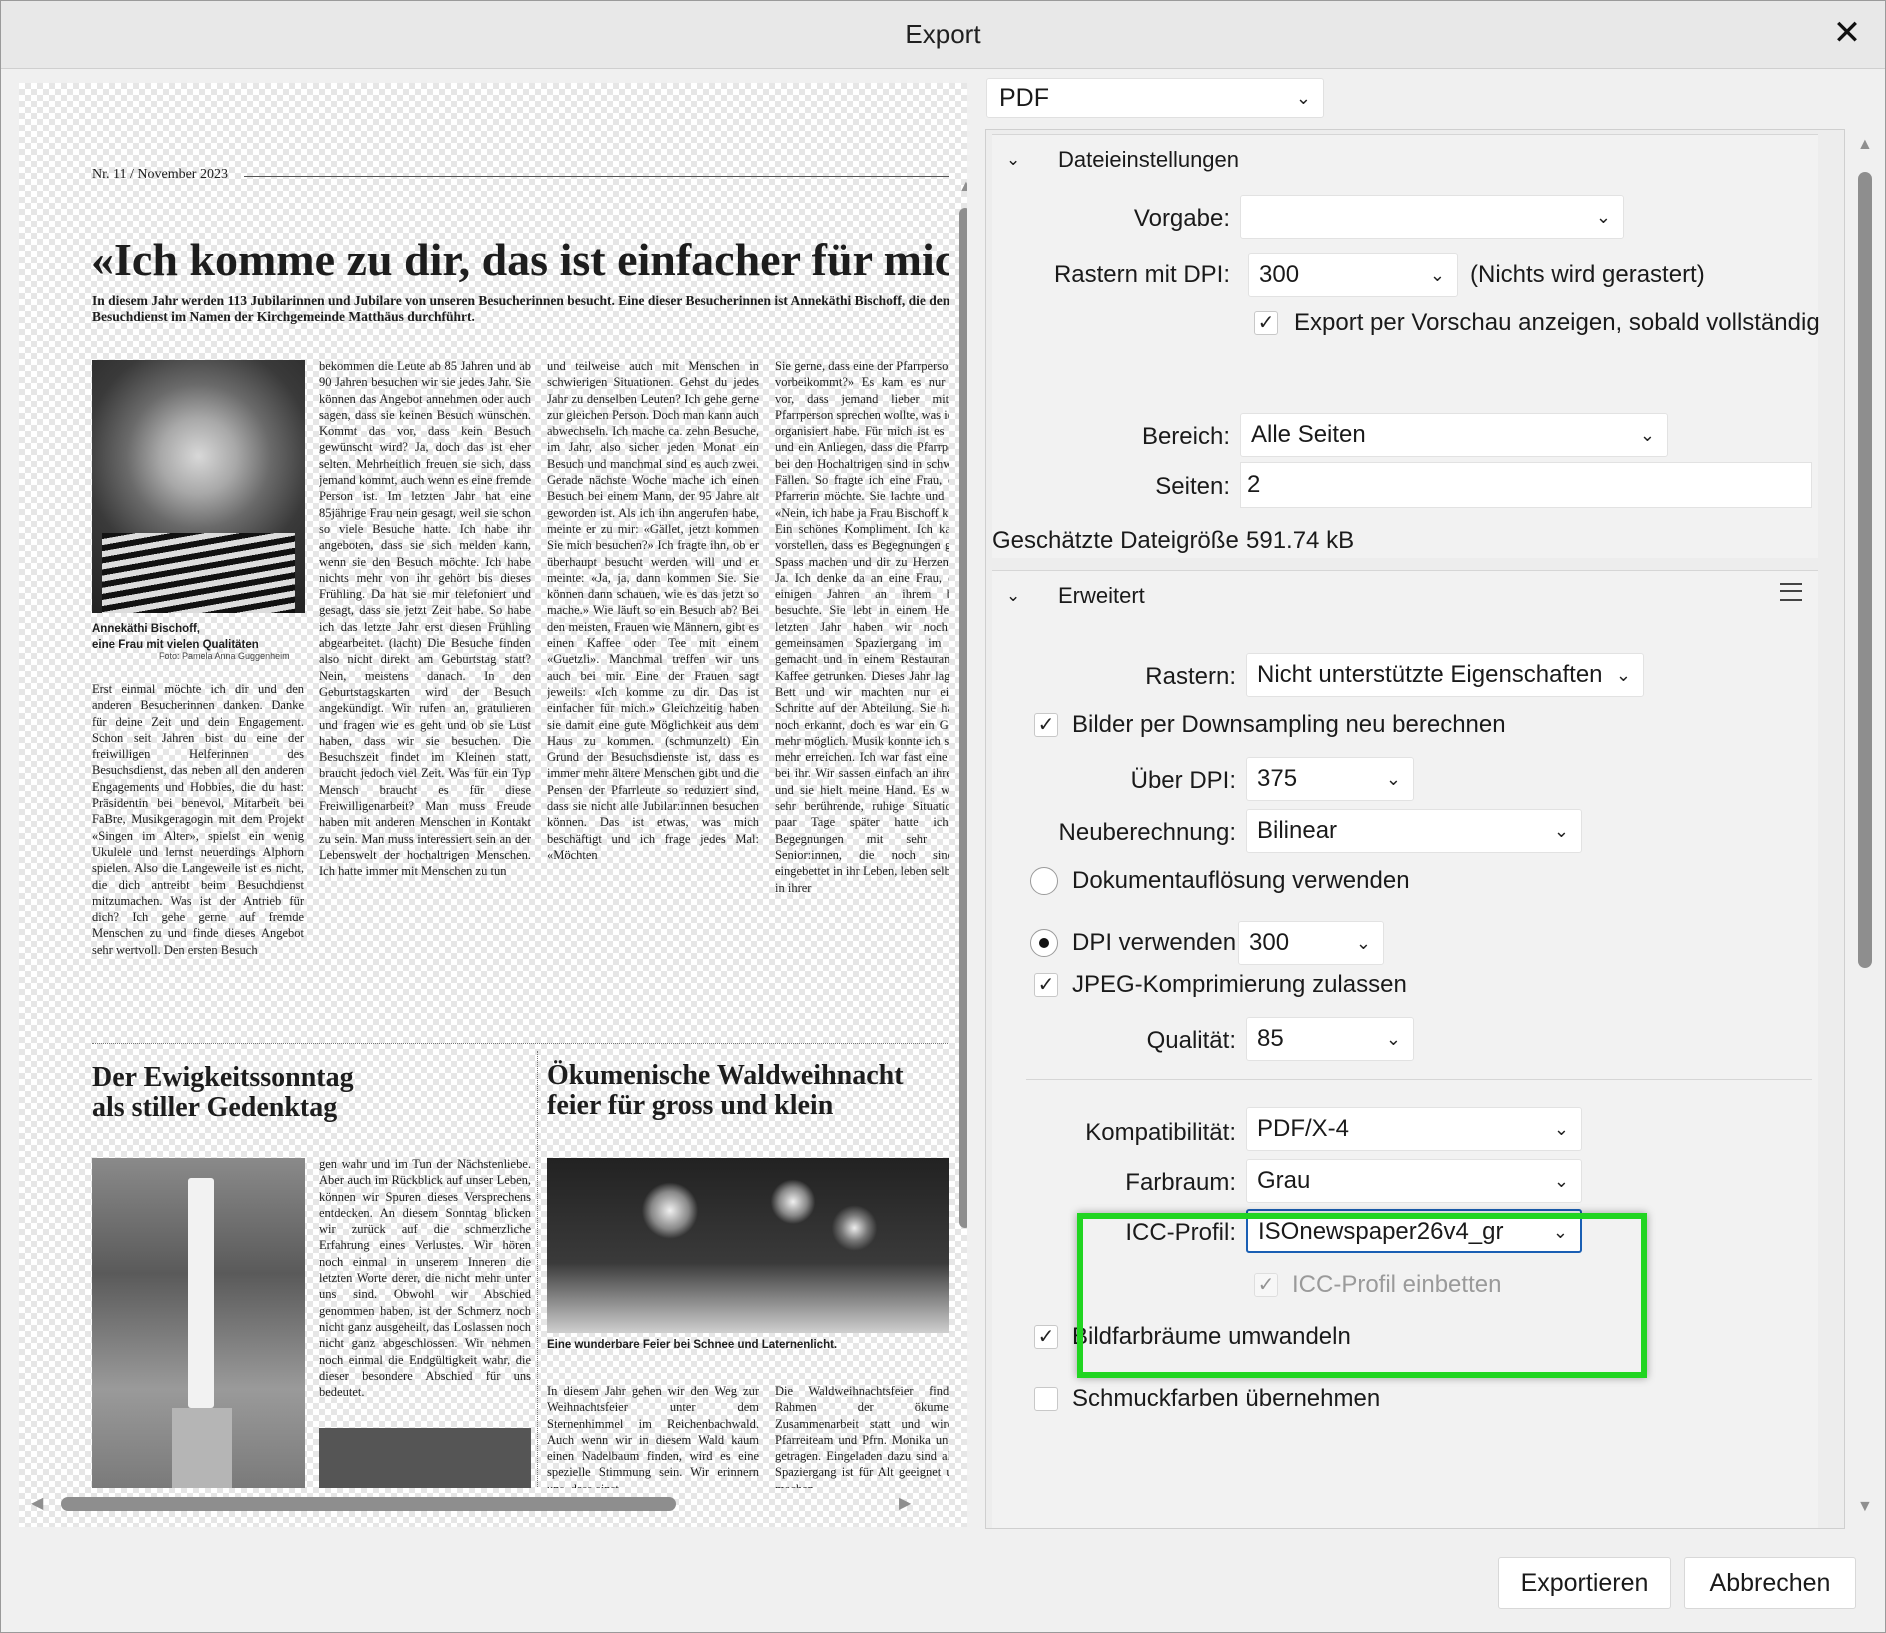  Describe the element at coordinates (1300, 540) in the screenshot. I see `filesize-value: 591.74 kB` at that location.